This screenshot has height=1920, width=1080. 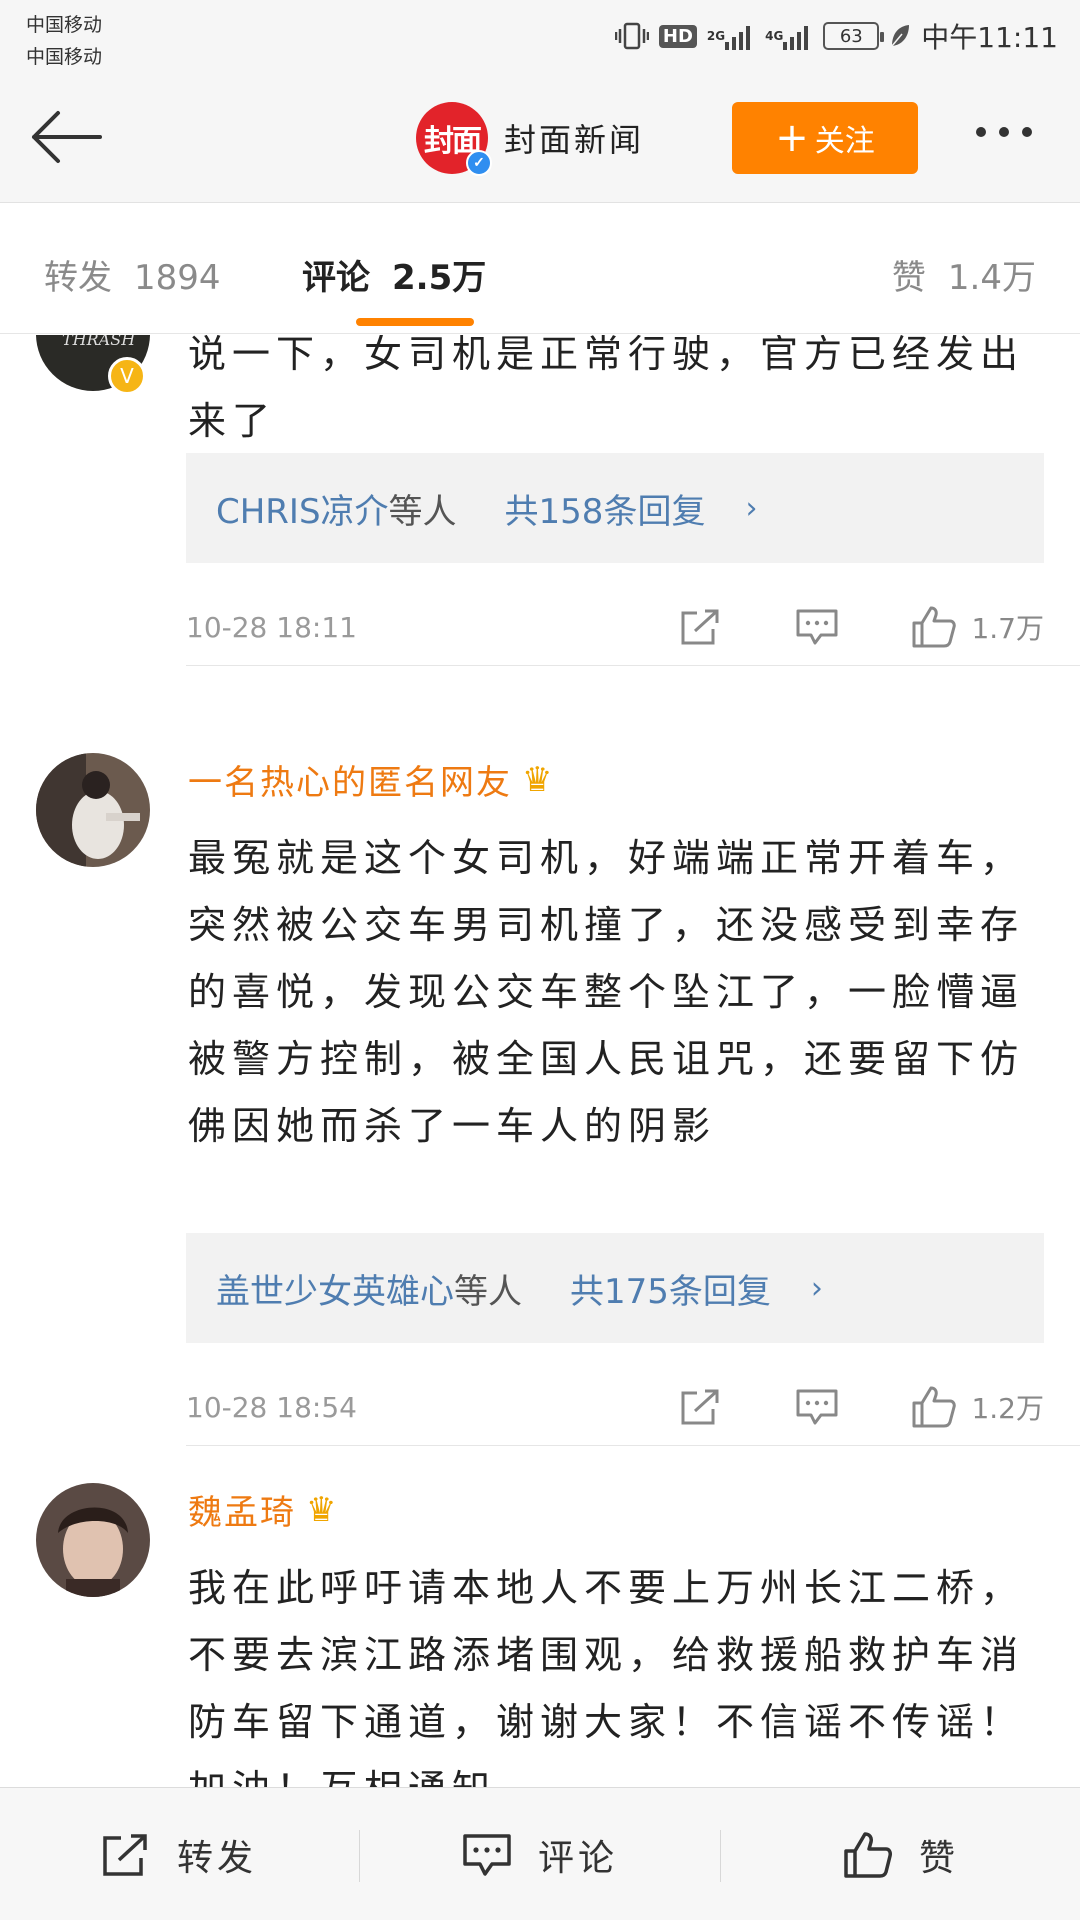 What do you see at coordinates (989, 37) in the screenshot?
I see `clock: 中午11:11` at bounding box center [989, 37].